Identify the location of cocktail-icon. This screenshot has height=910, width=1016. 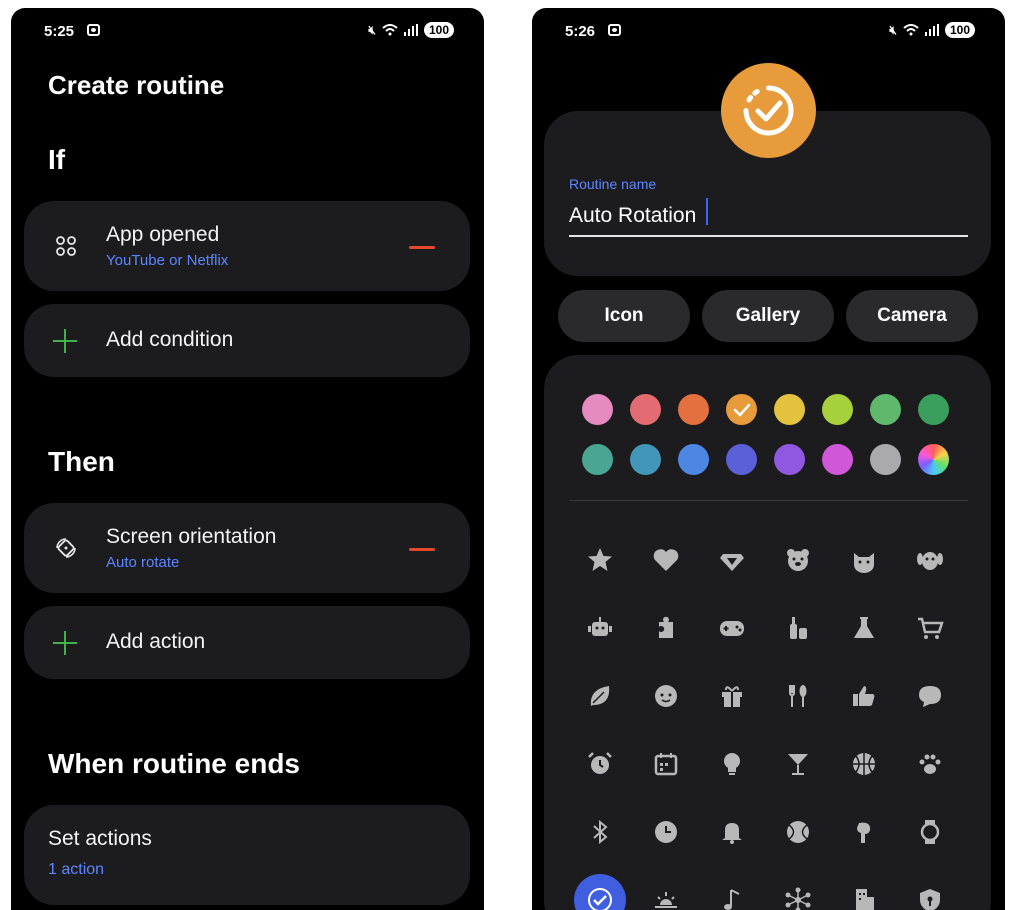
(798, 764).